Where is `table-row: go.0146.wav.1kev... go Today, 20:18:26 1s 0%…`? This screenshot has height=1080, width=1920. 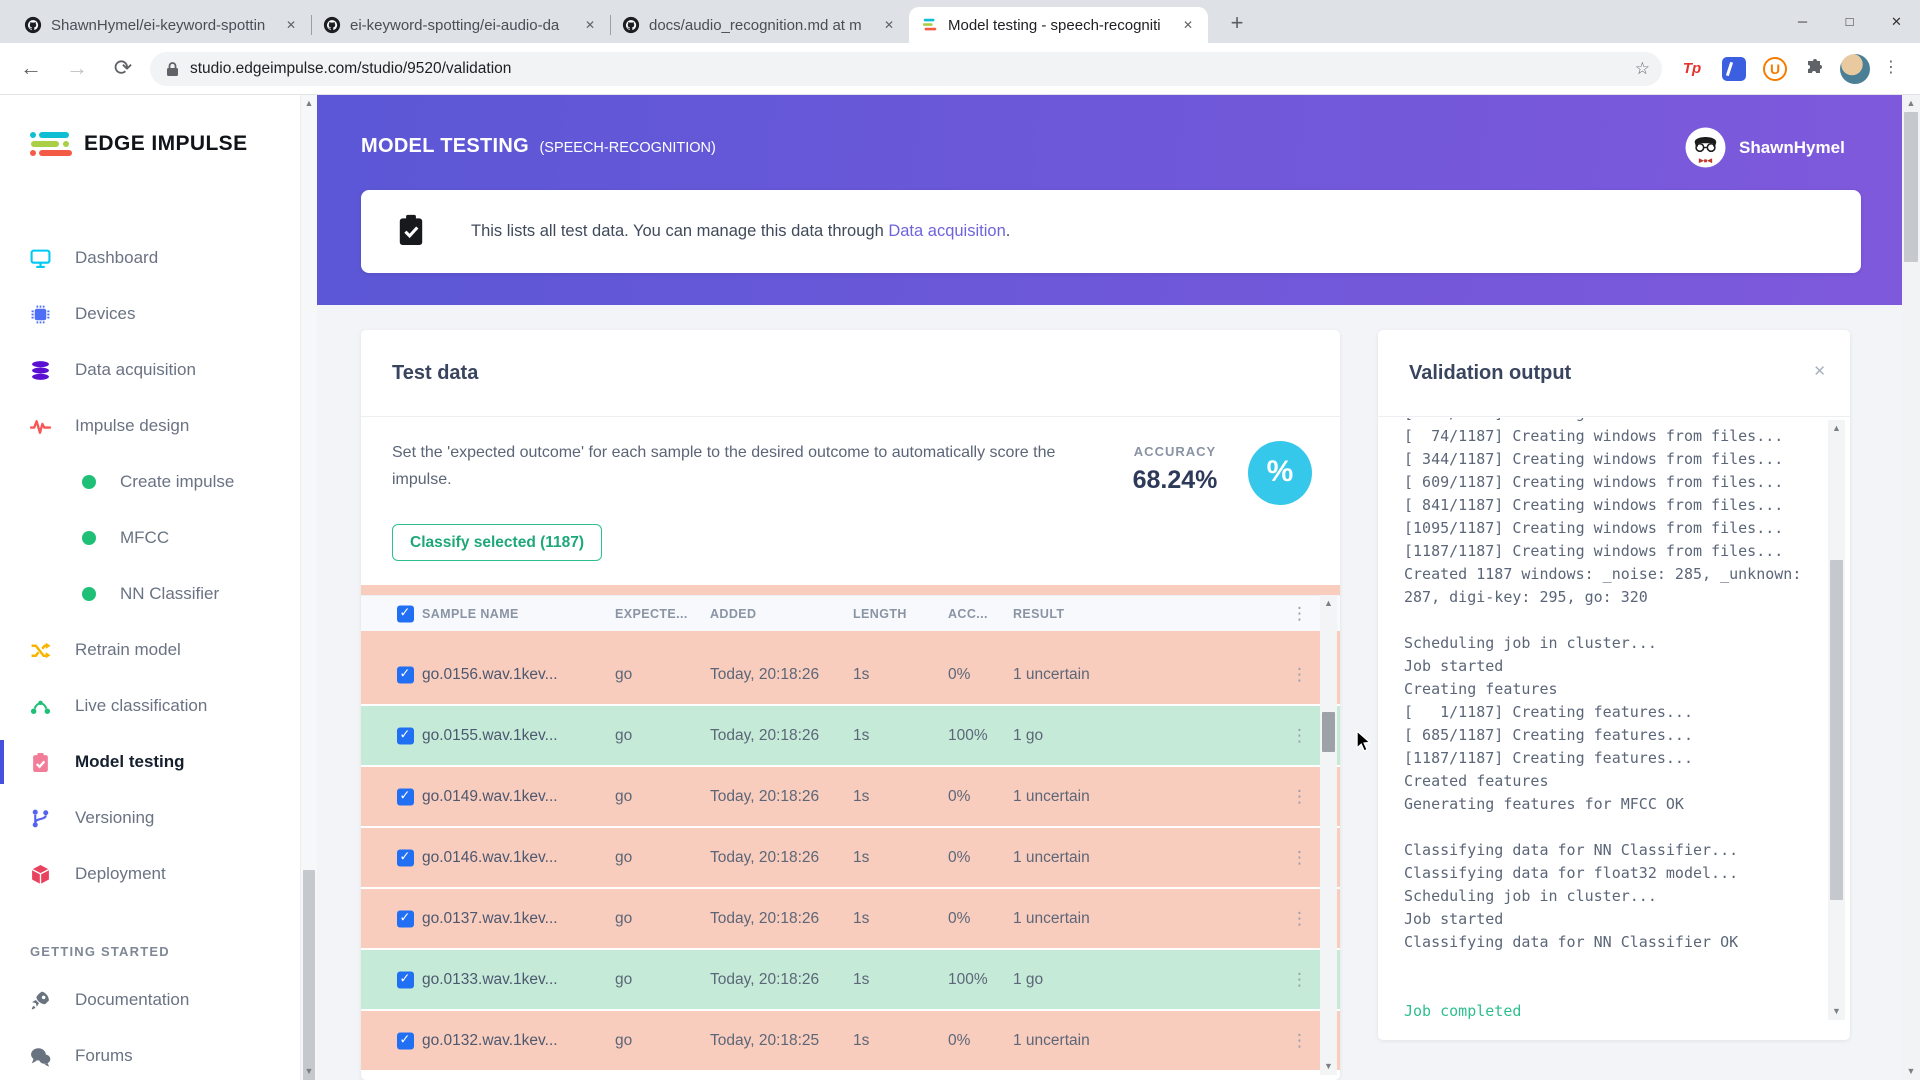
table-row: go.0146.wav.1kev... go Today, 20:18:26 1s 0%… is located at coordinates (850, 857).